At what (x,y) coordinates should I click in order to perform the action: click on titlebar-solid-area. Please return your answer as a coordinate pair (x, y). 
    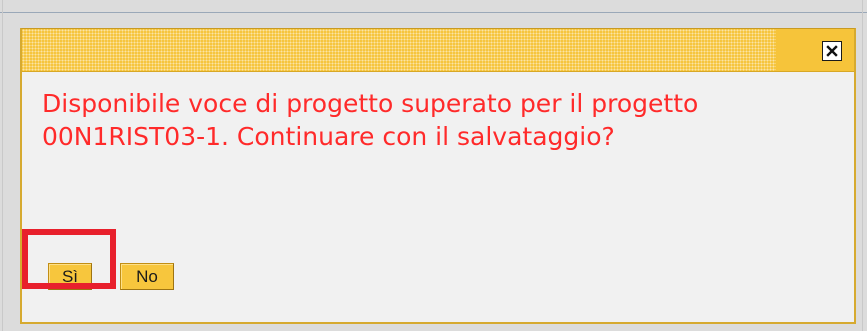
    Looking at the image, I should click on (815, 50).